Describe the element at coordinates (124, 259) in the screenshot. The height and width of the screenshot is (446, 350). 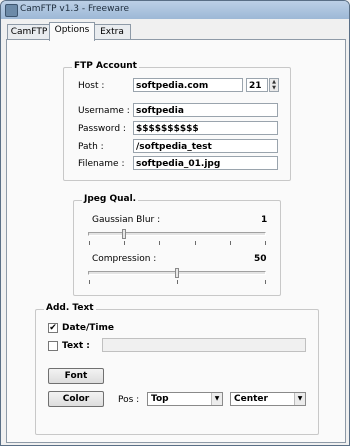
I see `compression-label: Compression :` at that location.